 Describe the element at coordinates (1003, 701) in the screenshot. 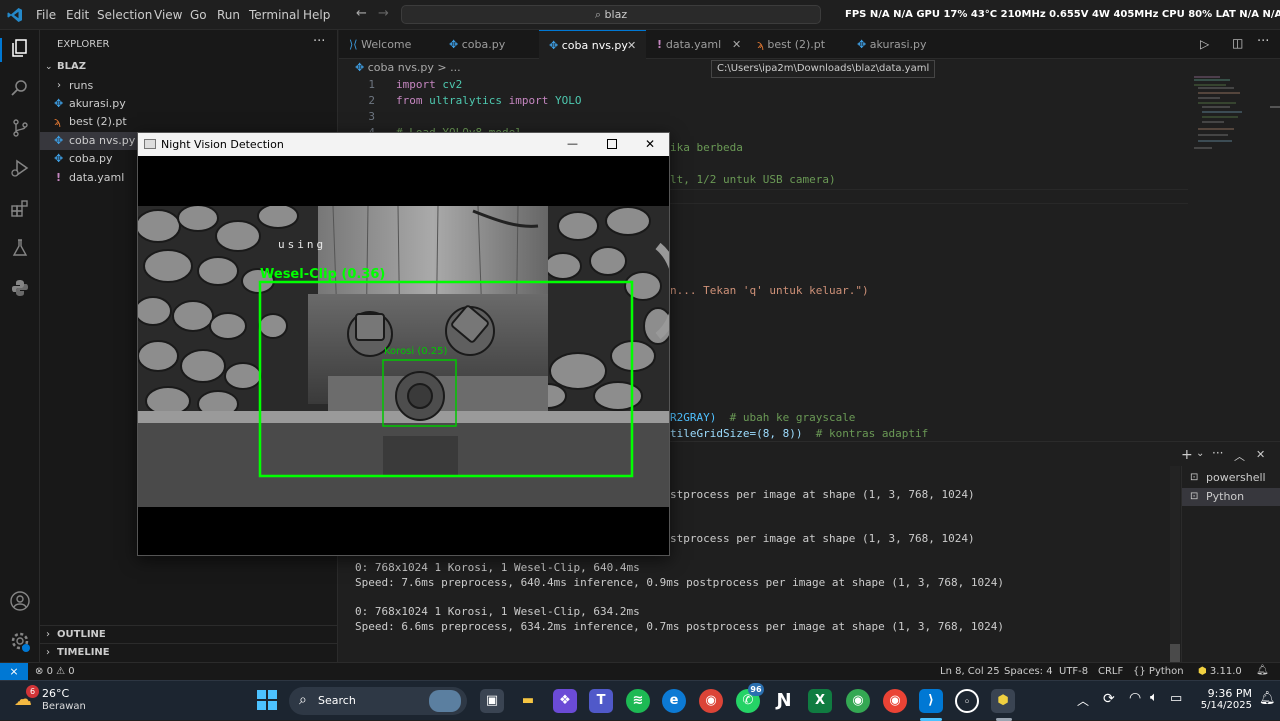

I see `python-taskbar-icon: ⬢` at that location.